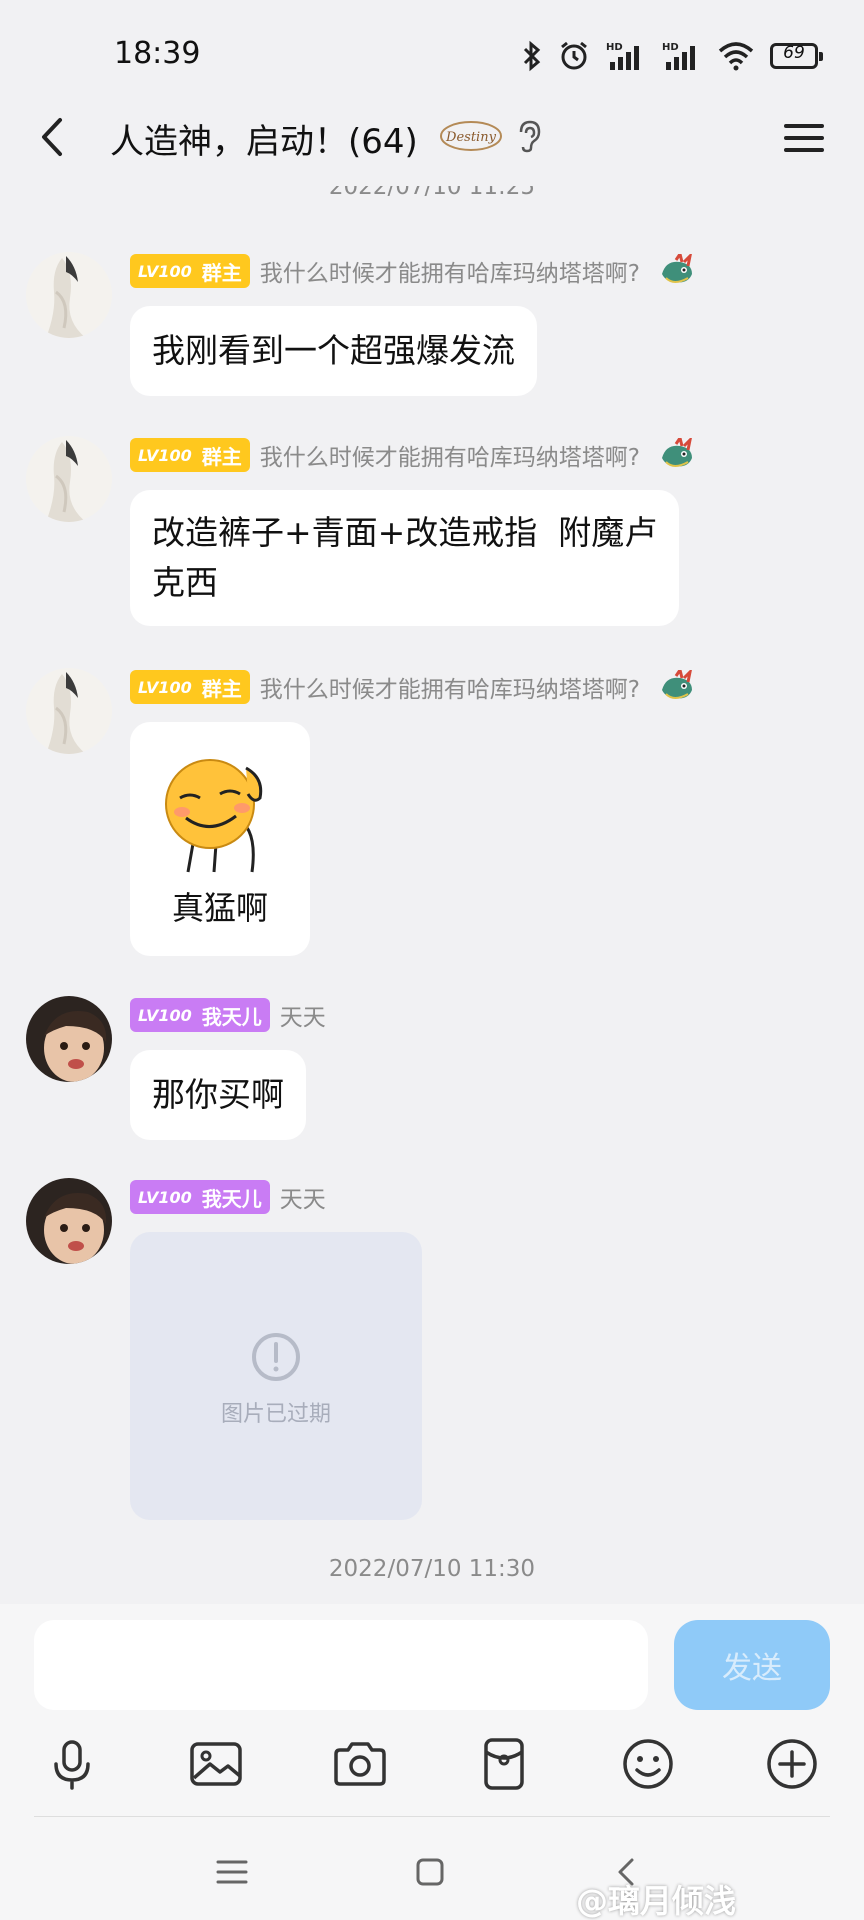  What do you see at coordinates (656, 1901) in the screenshot?
I see `watermark: @璃月倾浅` at bounding box center [656, 1901].